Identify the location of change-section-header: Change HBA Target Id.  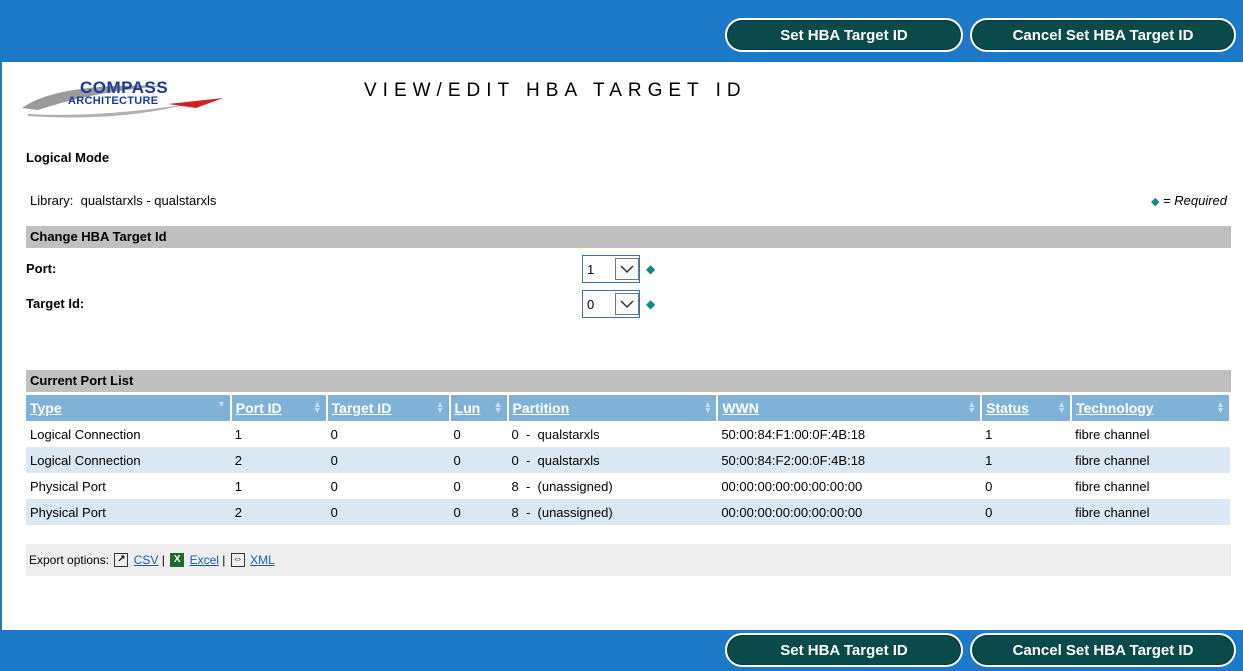
(628, 237).